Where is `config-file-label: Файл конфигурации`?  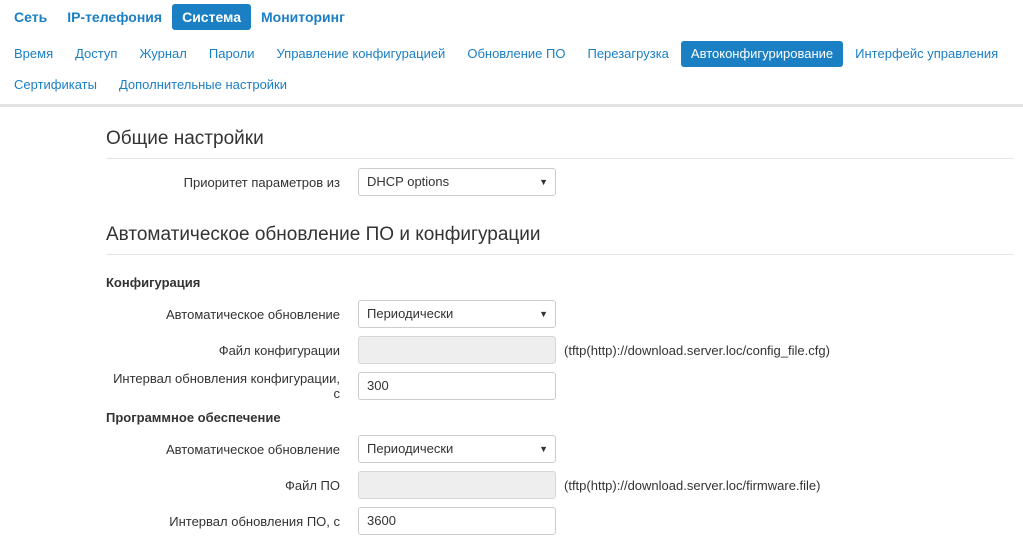 config-file-label: Файл конфигурации is located at coordinates (279, 350).